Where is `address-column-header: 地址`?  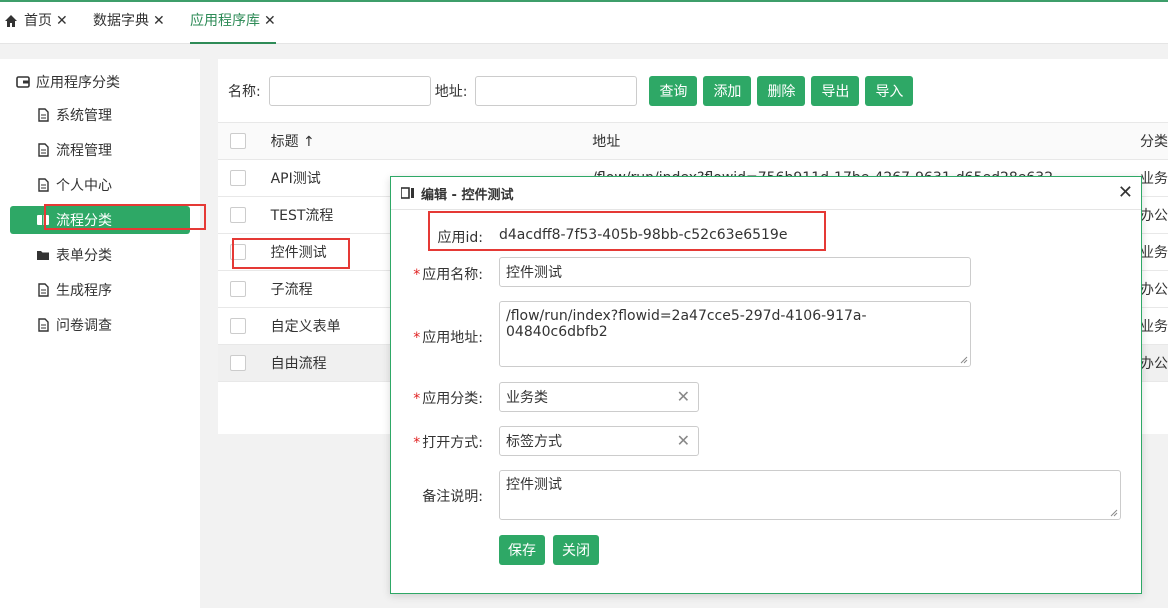
address-column-header: 地址 is located at coordinates (866, 141).